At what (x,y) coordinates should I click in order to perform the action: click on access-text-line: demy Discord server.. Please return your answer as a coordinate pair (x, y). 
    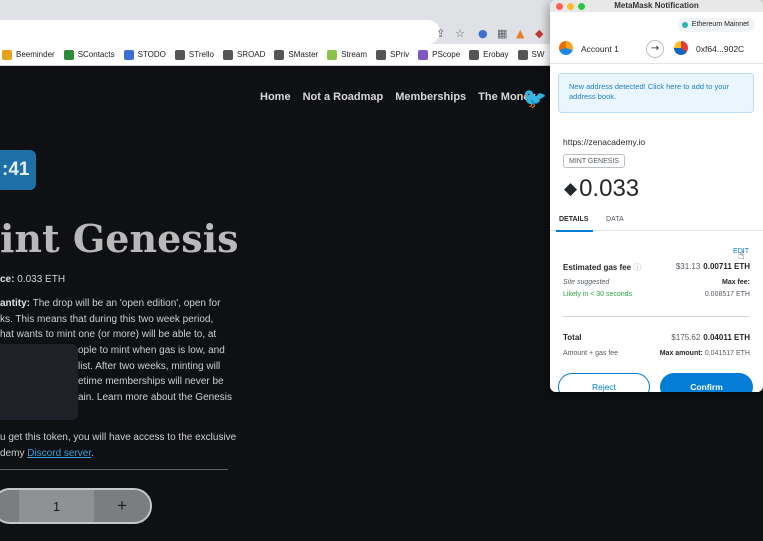
    Looking at the image, I should click on (47, 453).